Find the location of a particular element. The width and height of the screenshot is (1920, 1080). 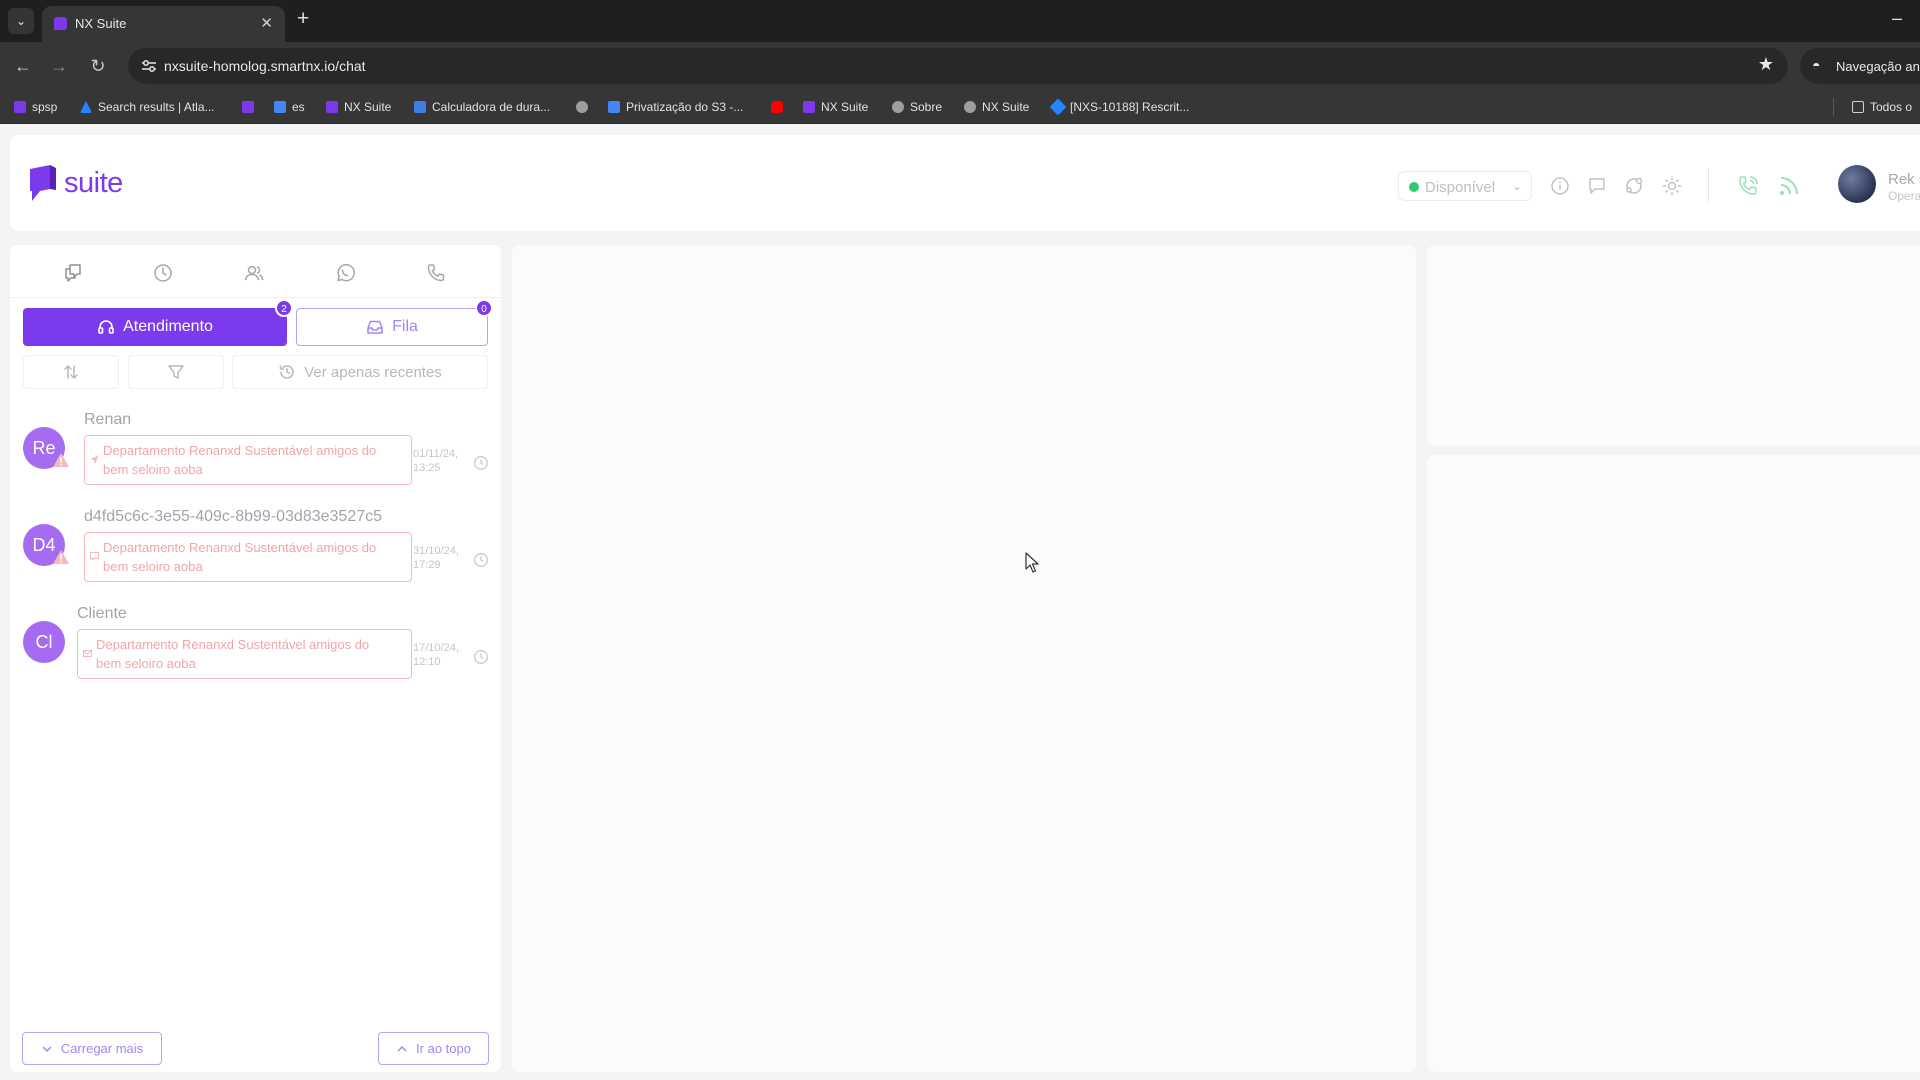

status-select: Disponível ⌄ is located at coordinates (1465, 186).